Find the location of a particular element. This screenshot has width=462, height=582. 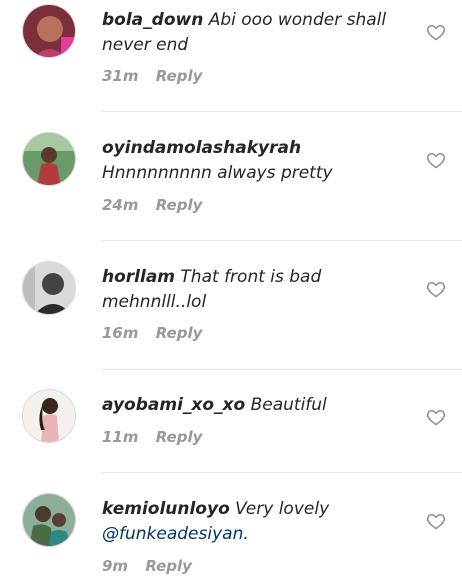

comment-username: horllam is located at coordinates (138, 277).